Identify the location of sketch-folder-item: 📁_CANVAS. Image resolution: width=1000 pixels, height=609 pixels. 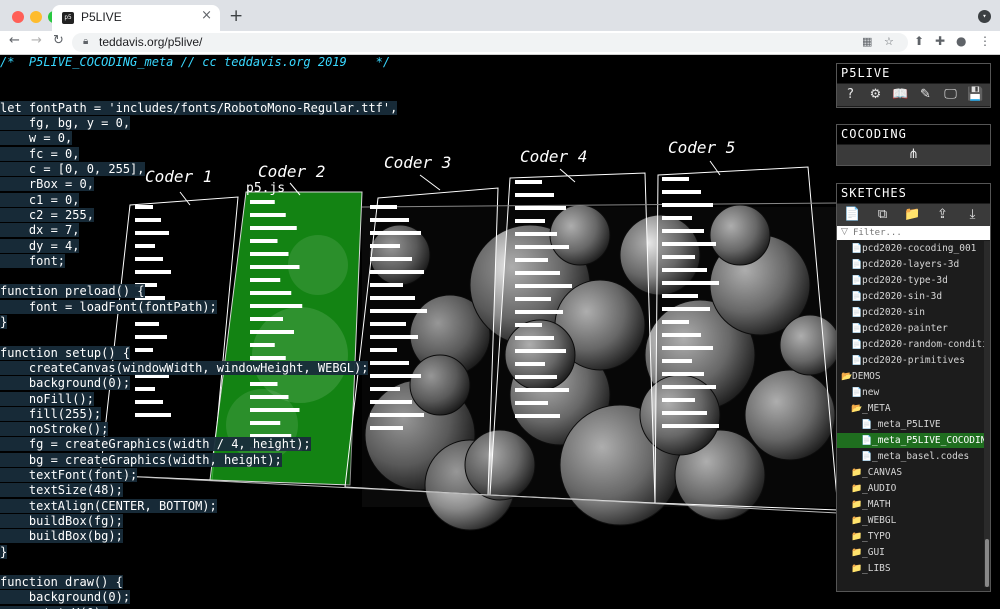
(913, 472).